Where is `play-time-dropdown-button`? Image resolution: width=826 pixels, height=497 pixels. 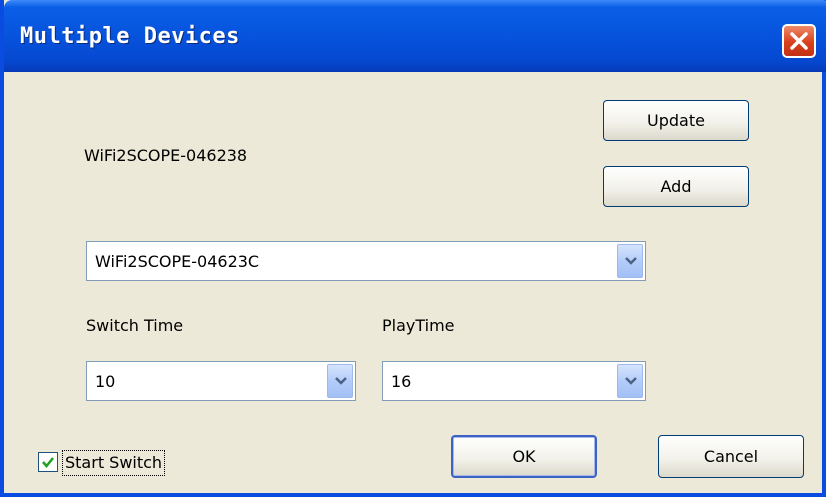 play-time-dropdown-button is located at coordinates (630, 381).